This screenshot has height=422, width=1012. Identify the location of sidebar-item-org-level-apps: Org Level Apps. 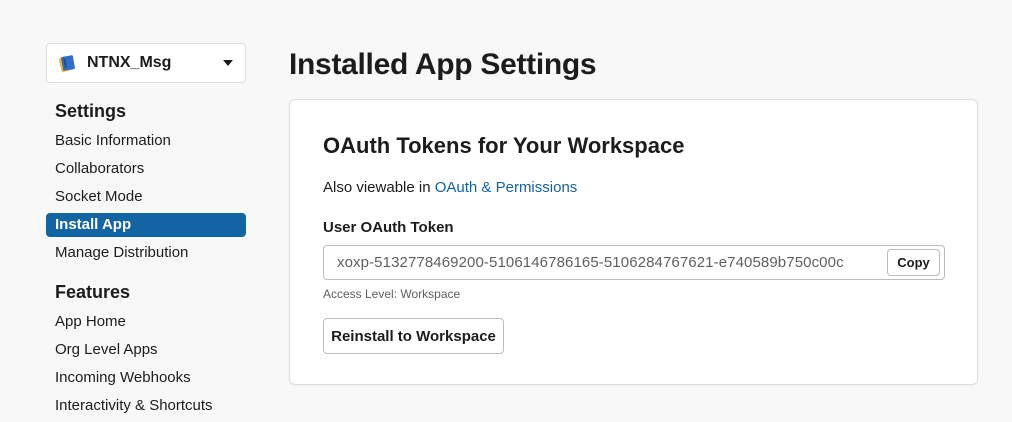
(146, 350).